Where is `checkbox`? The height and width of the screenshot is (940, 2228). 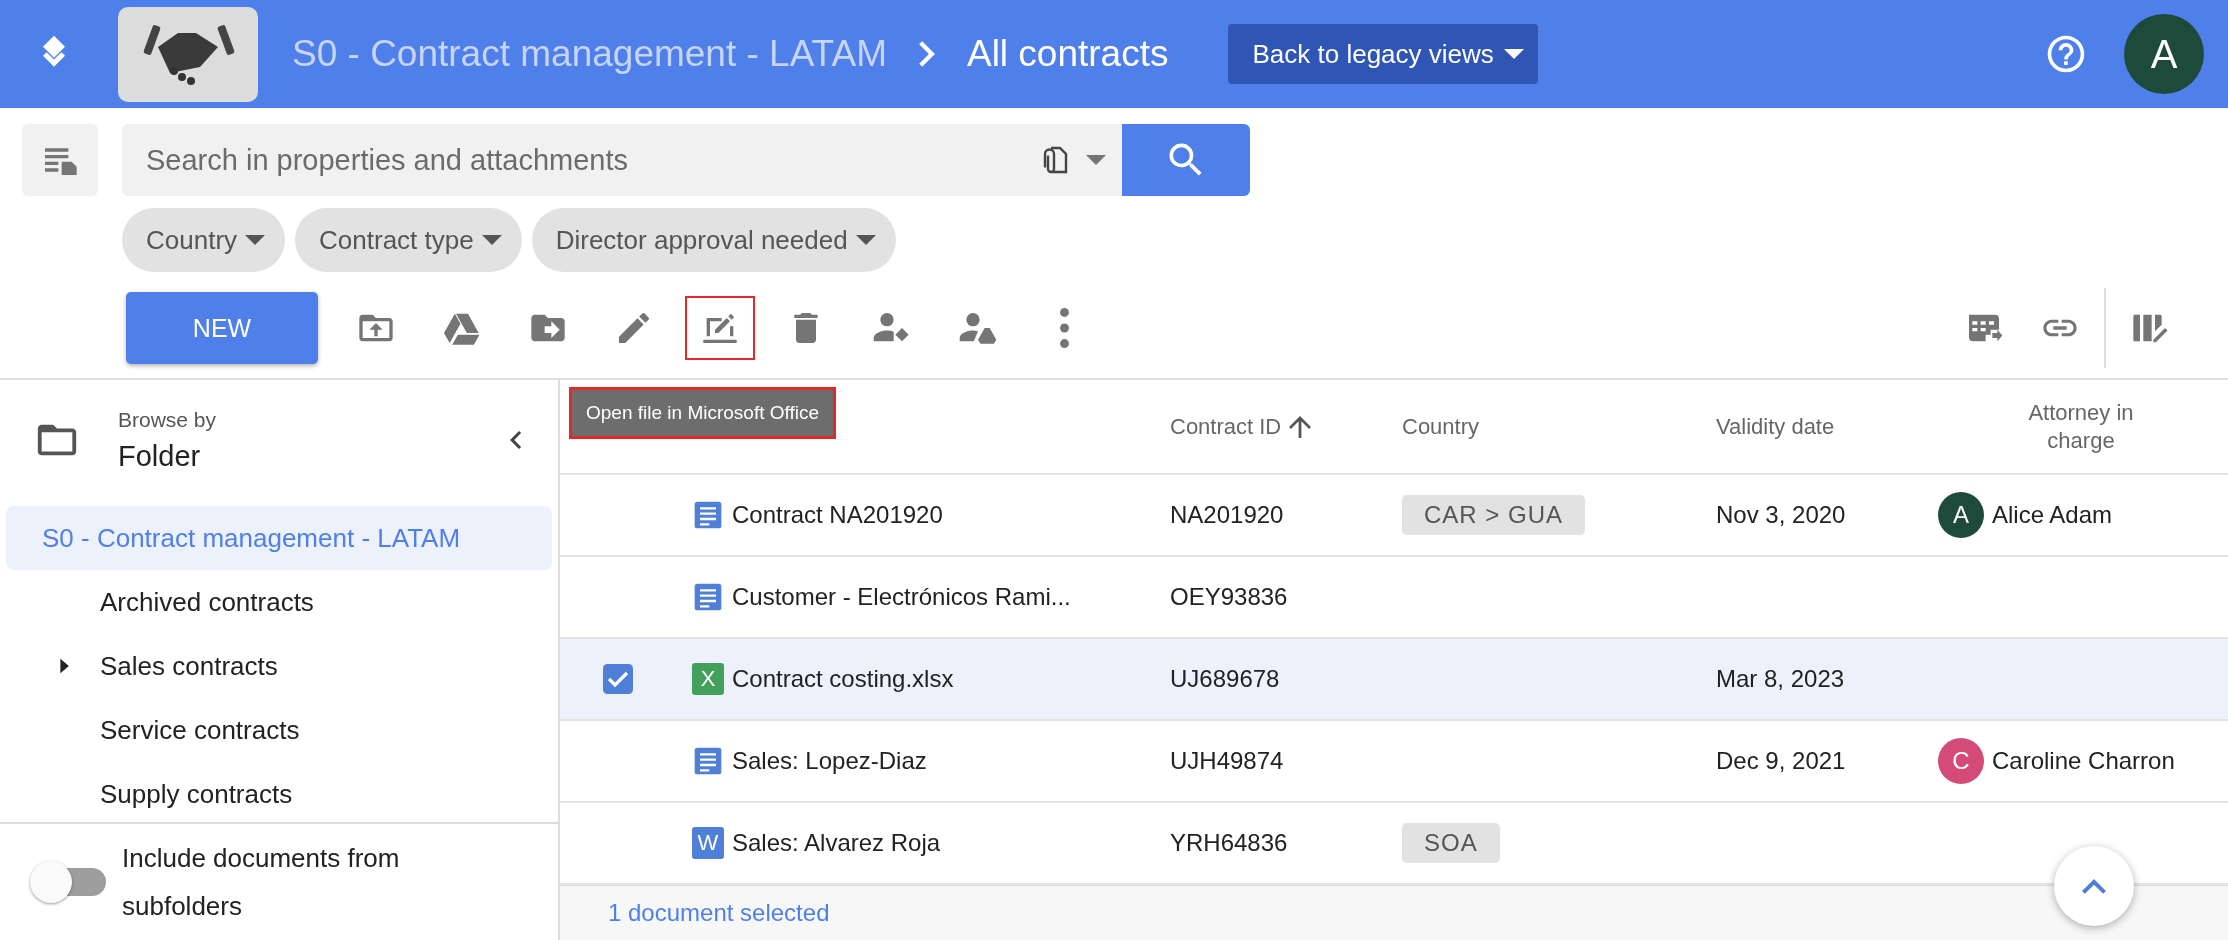
checkbox is located at coordinates (618, 679).